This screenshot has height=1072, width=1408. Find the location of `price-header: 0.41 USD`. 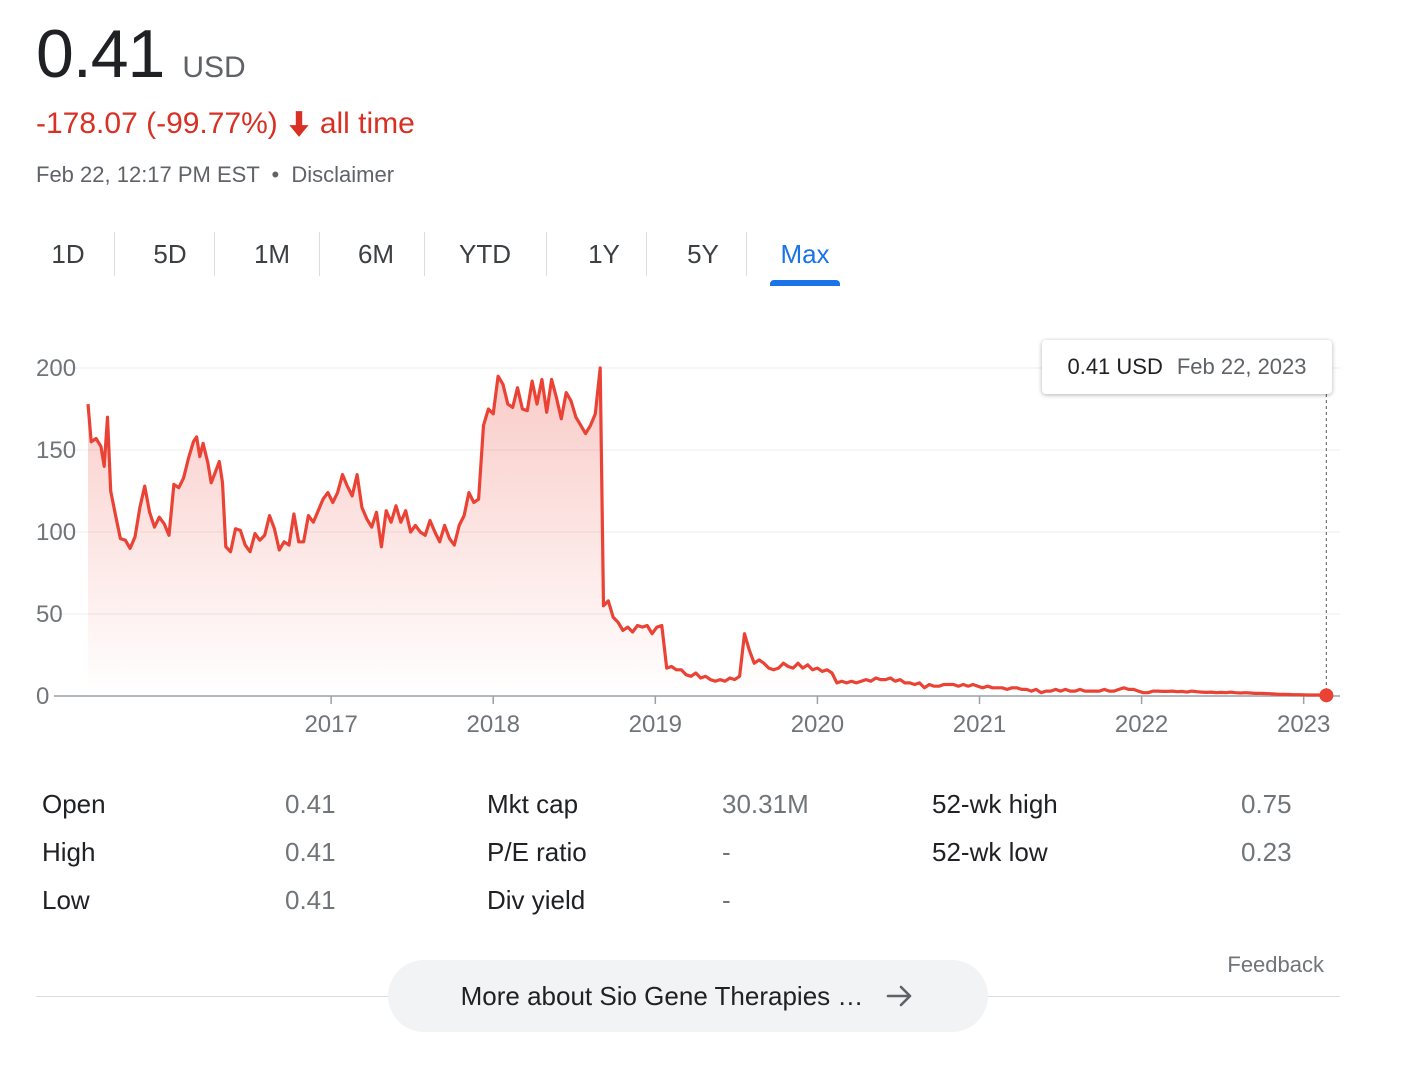

price-header: 0.41 USD is located at coordinates (141, 54).